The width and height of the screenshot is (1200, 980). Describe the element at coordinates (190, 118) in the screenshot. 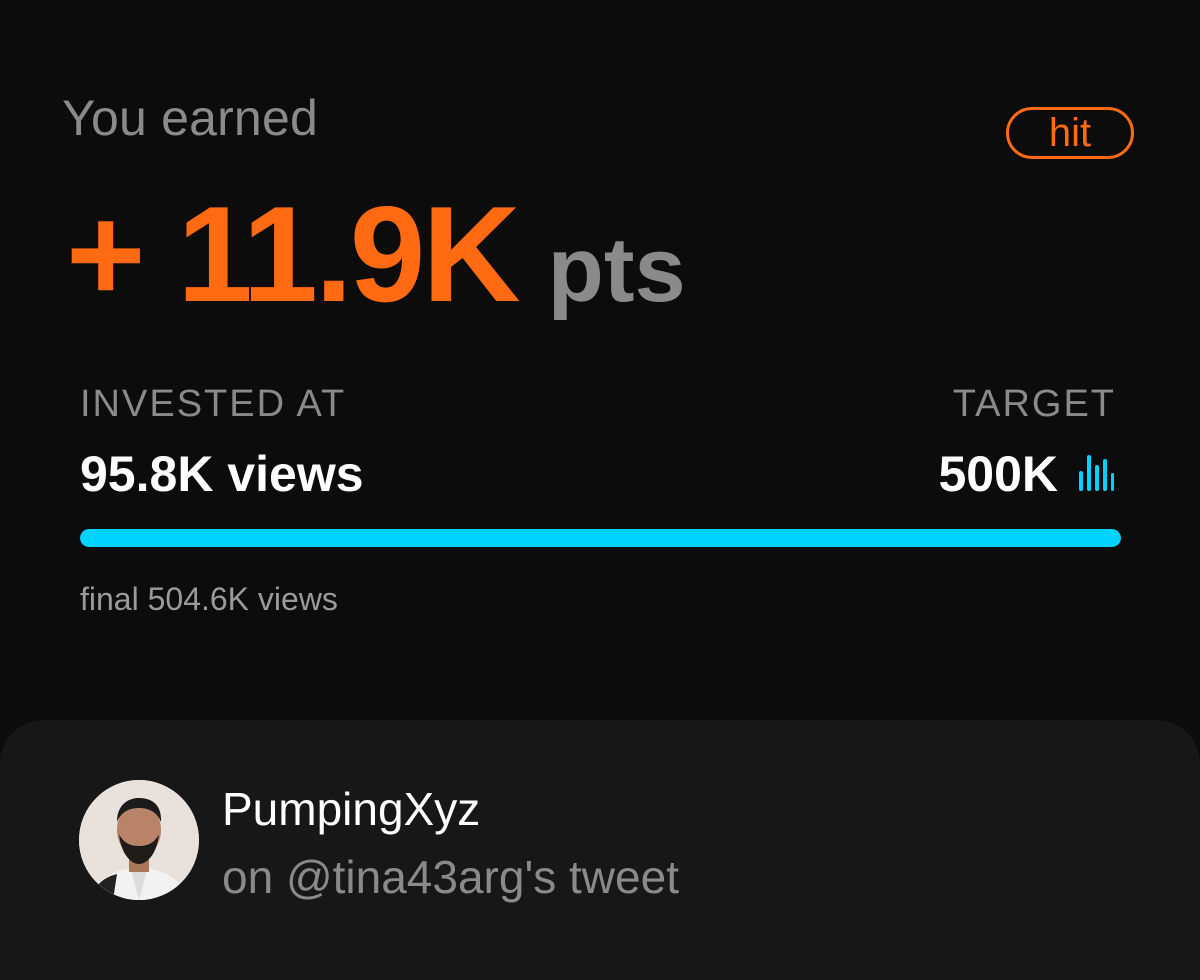

I see `earned-label: You earned` at that location.